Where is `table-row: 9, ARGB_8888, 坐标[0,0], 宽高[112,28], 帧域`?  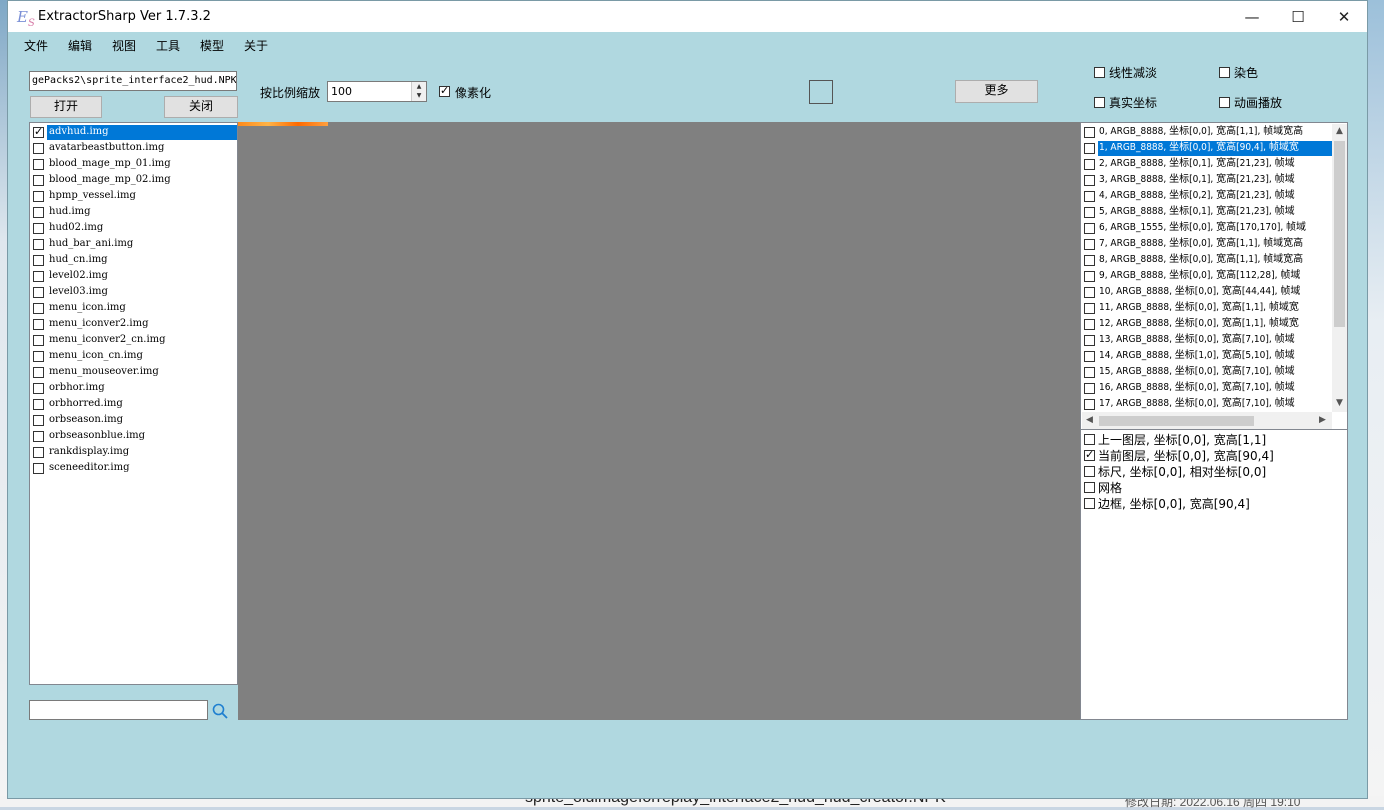 table-row: 9, ARGB_8888, 坐标[0,0], 宽高[112,28], 帧域 is located at coordinates (1207, 276).